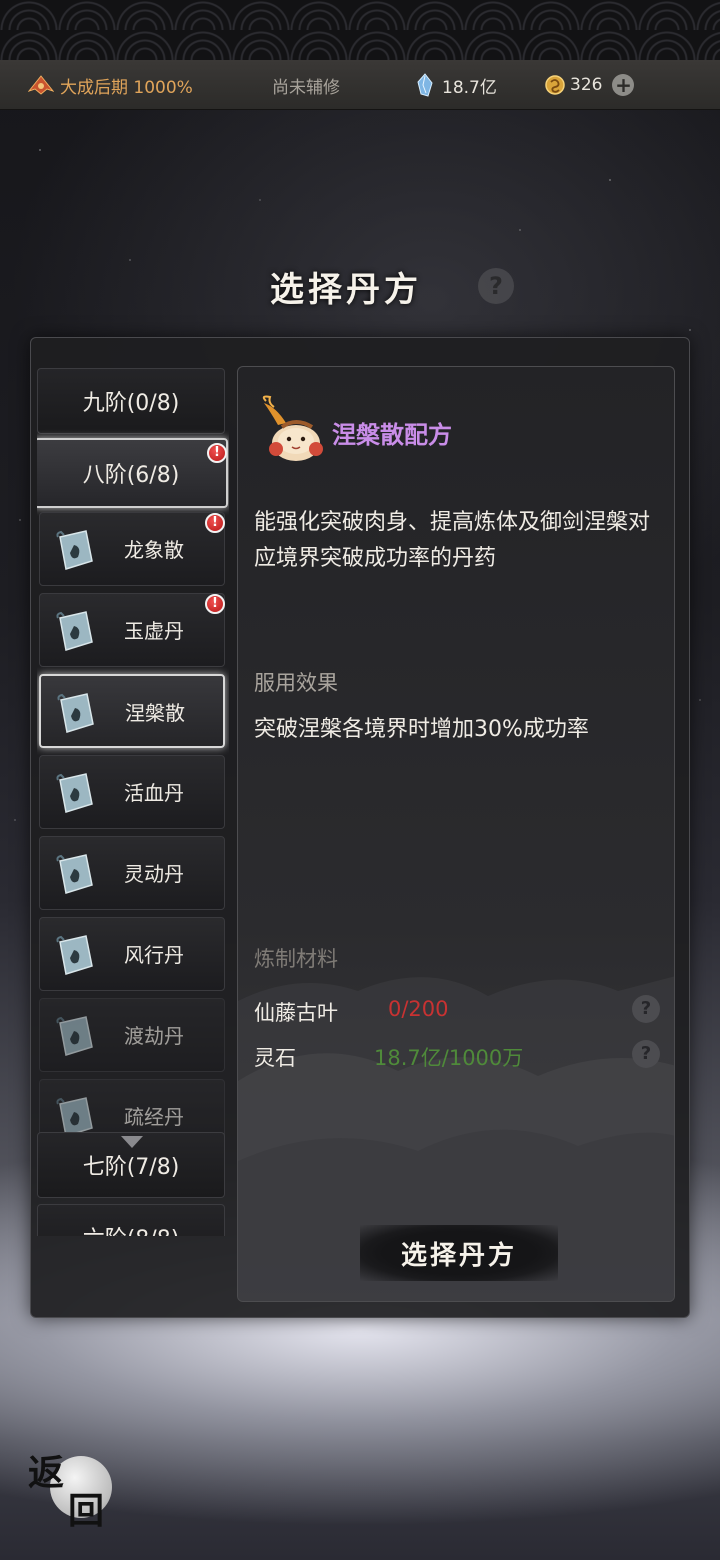  I want to click on recipe-item-dujie: 渡劫丹, so click(132, 1035).